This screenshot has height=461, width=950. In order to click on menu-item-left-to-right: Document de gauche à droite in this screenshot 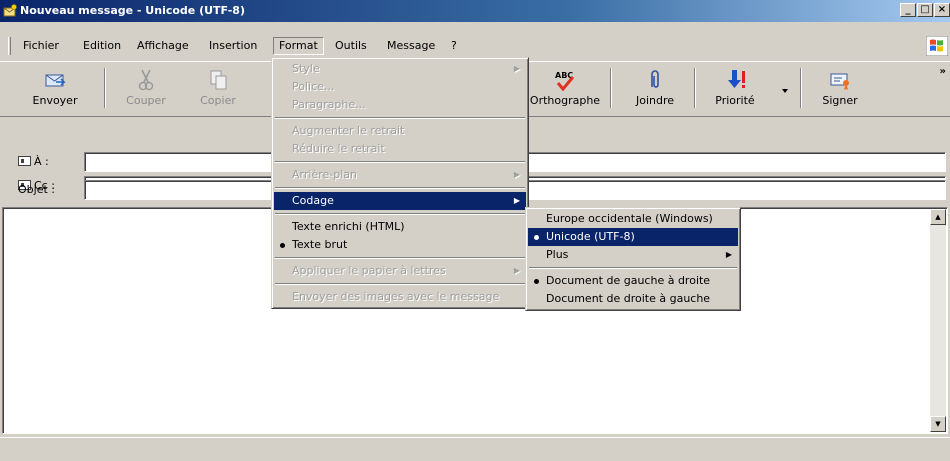, I will do `click(633, 281)`.